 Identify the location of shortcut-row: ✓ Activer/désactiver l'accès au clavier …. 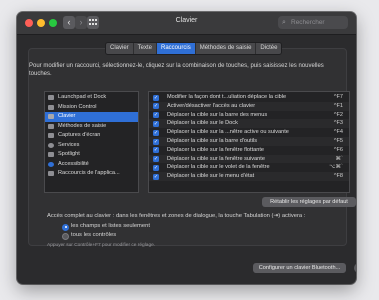
(249, 106).